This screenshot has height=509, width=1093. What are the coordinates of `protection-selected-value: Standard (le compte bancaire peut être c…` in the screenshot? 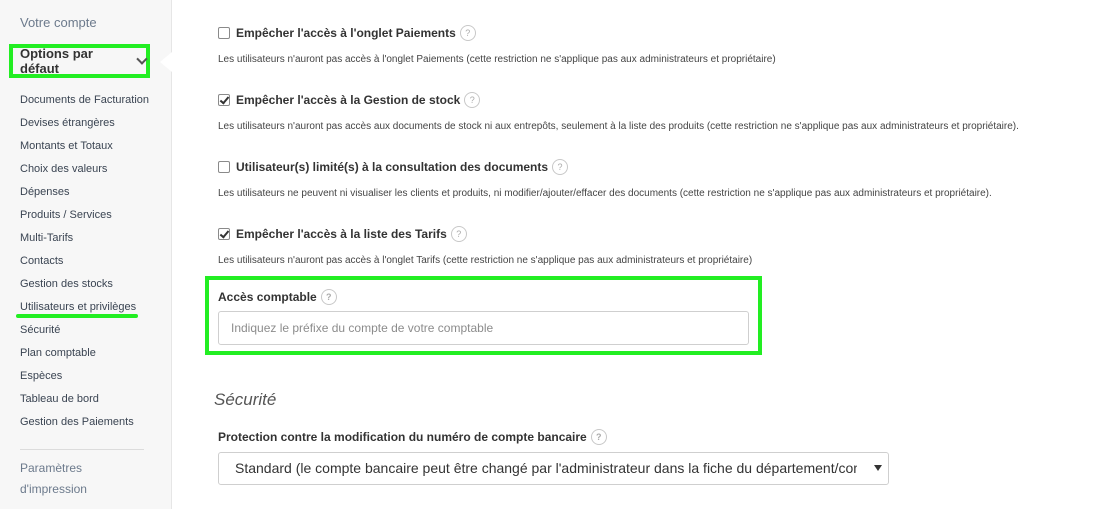 It's located at (546, 468).